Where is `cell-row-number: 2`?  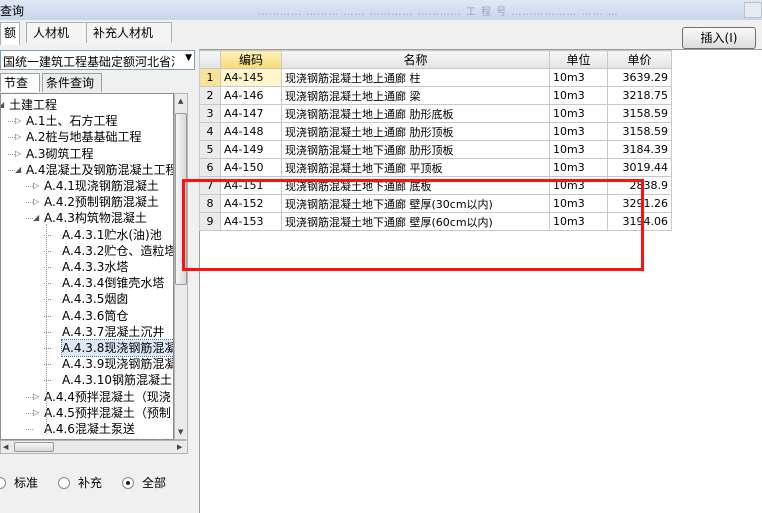
cell-row-number: 2 is located at coordinates (210, 95).